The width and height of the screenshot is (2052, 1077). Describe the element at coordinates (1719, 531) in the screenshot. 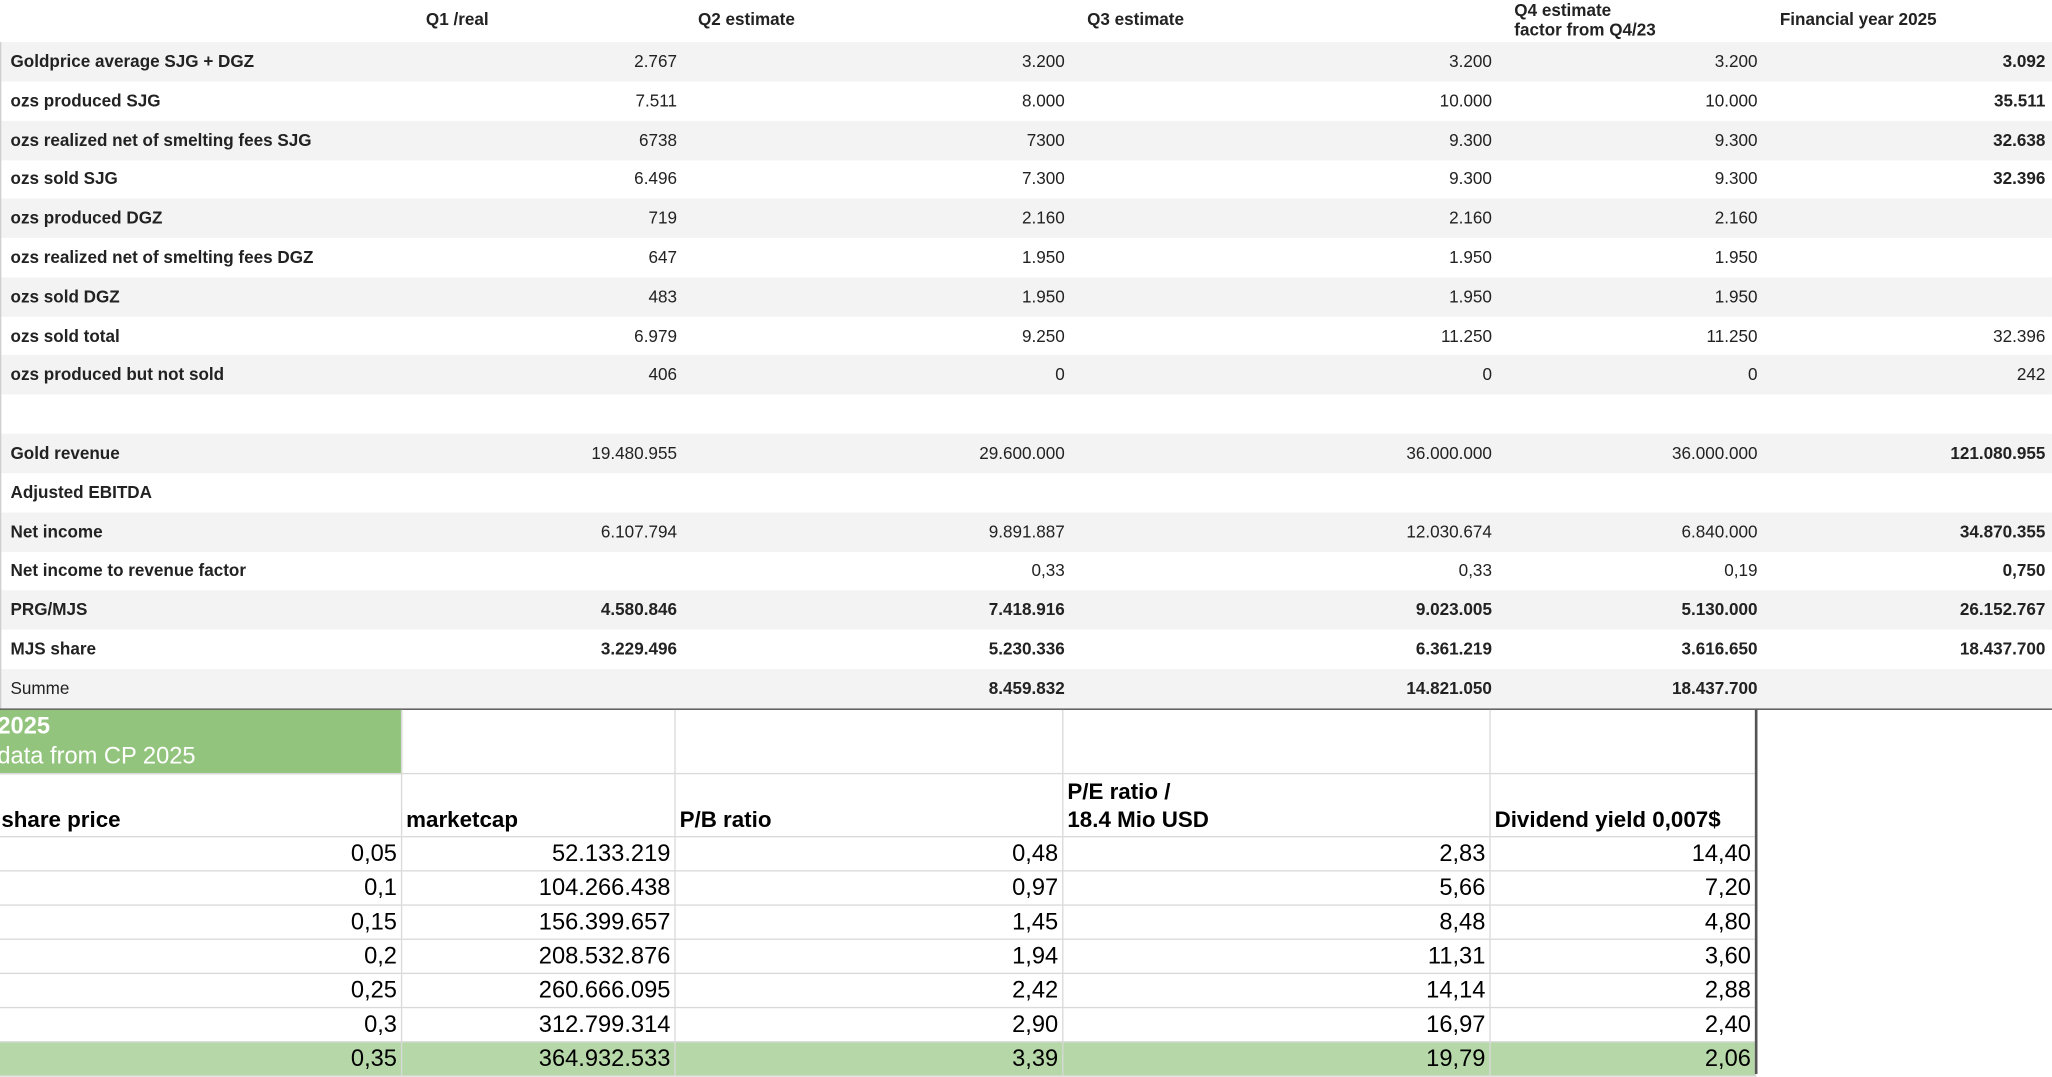

I see `cell-q4: 6.840.000` at that location.